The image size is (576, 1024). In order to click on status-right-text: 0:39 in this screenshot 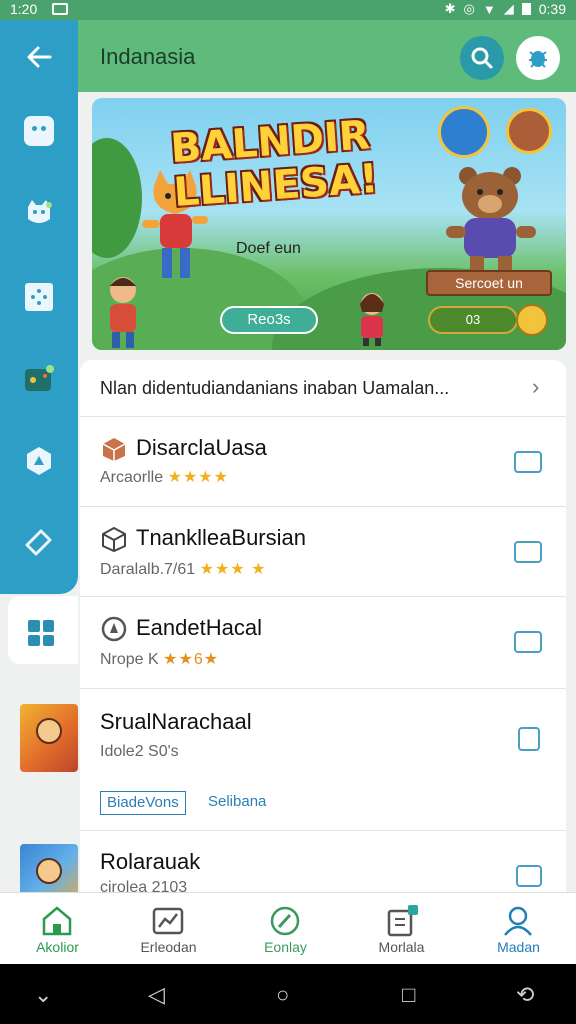, I will do `click(552, 9)`.